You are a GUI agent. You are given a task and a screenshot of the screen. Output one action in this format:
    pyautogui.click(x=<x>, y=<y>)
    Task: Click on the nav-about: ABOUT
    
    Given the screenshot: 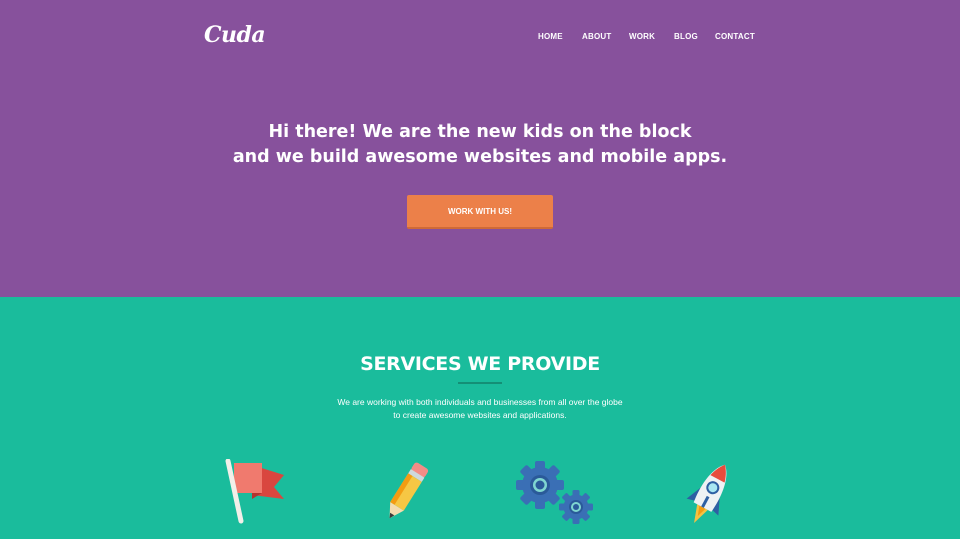 What is the action you would take?
    pyautogui.click(x=596, y=36)
    